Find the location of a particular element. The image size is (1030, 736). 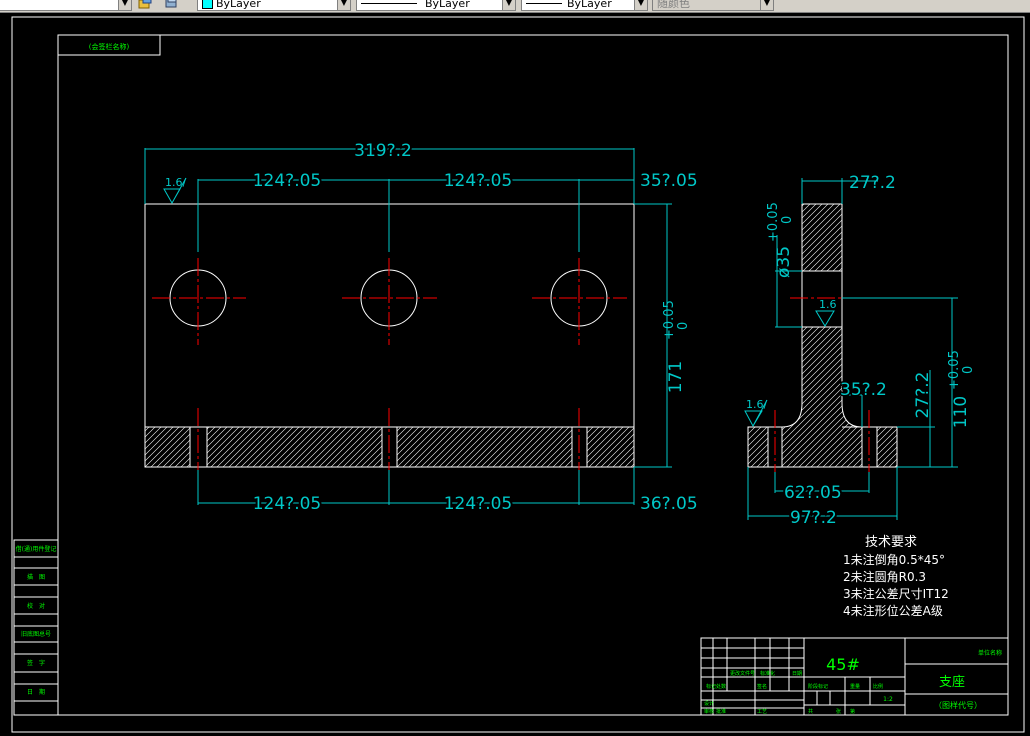

svg-text: 标准化 is located at coordinates (767, 673).